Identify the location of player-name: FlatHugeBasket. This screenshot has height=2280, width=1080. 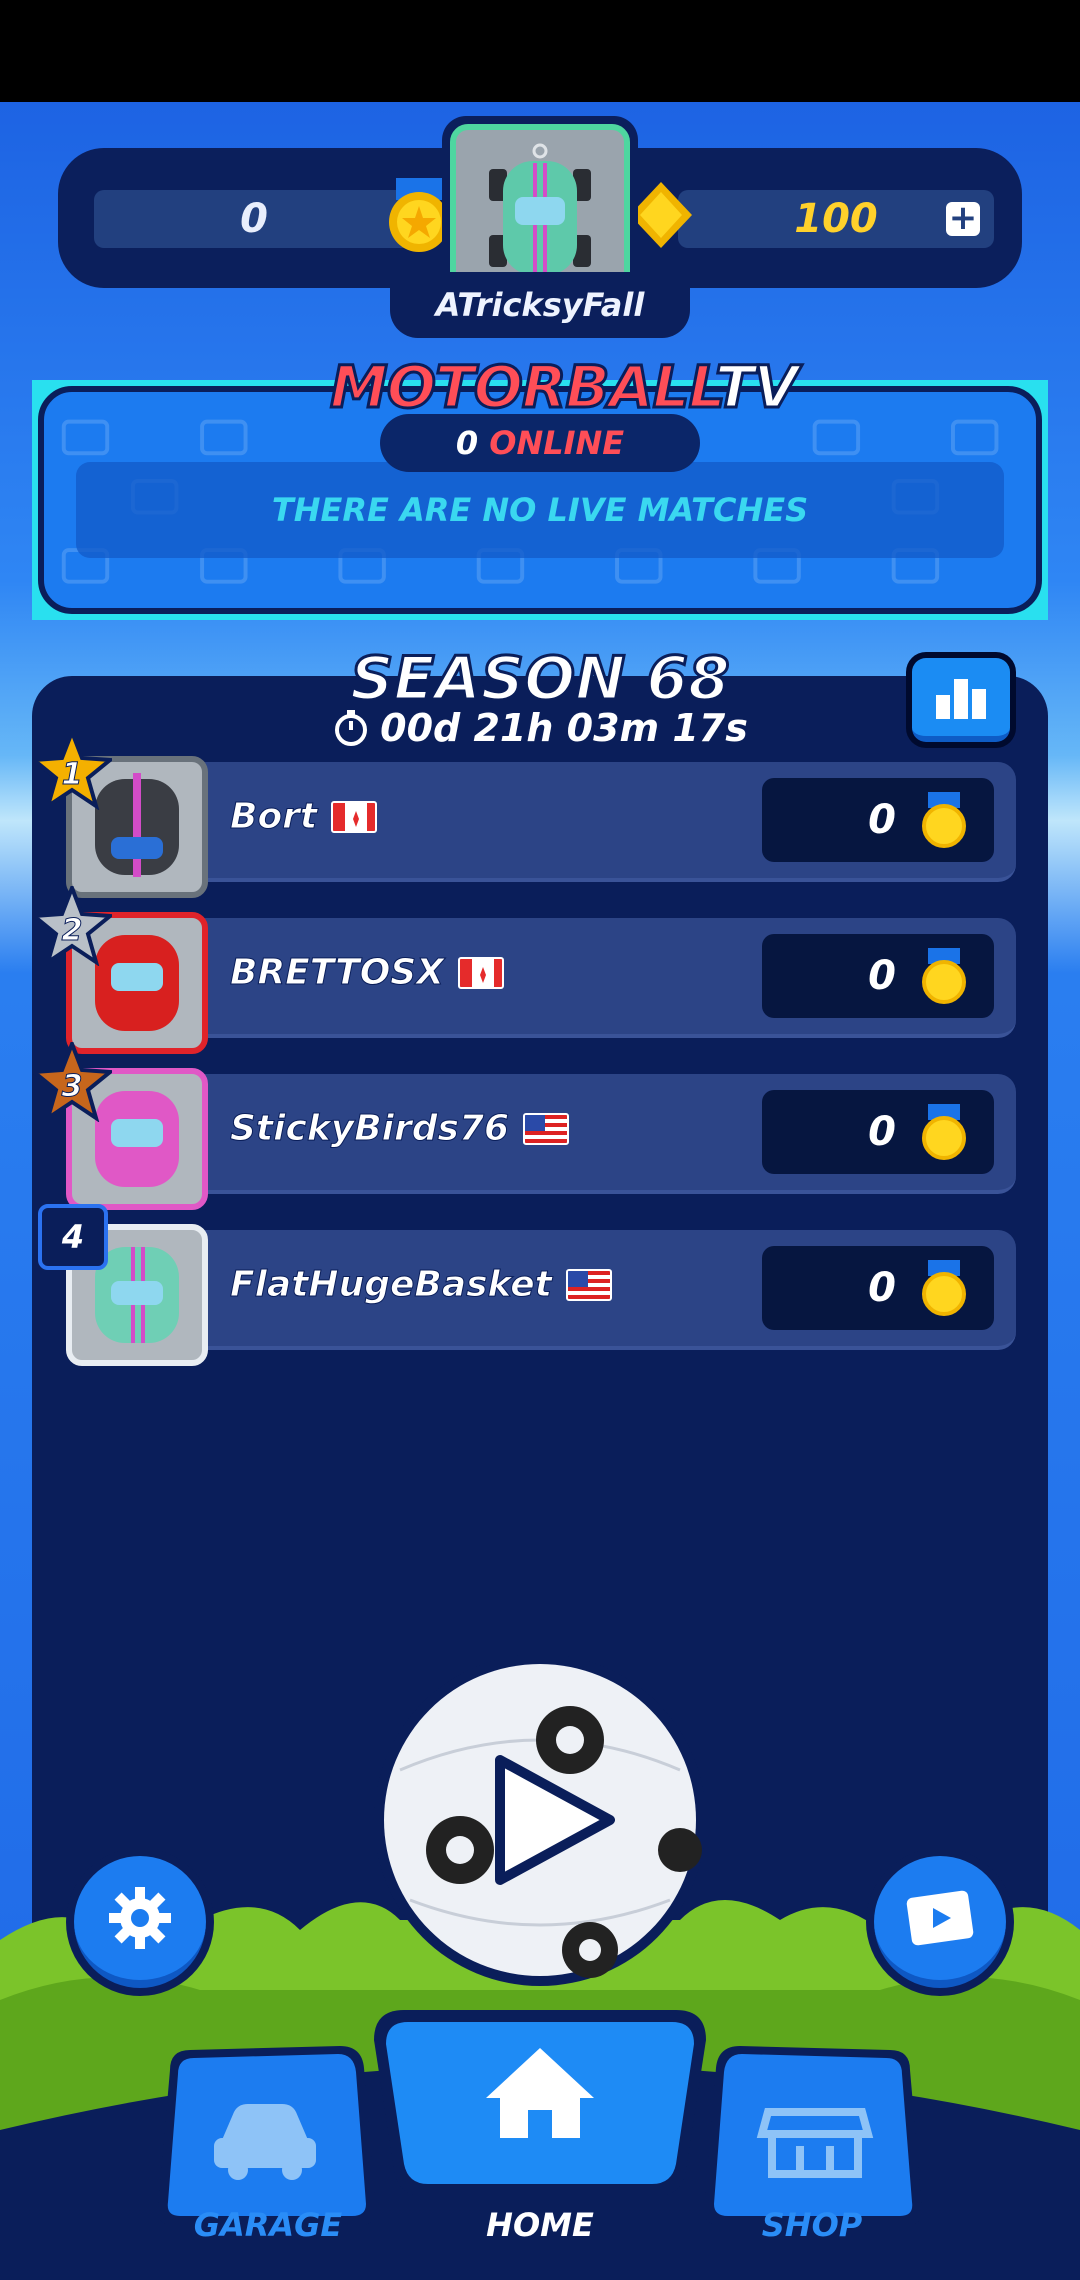
(421, 1285).